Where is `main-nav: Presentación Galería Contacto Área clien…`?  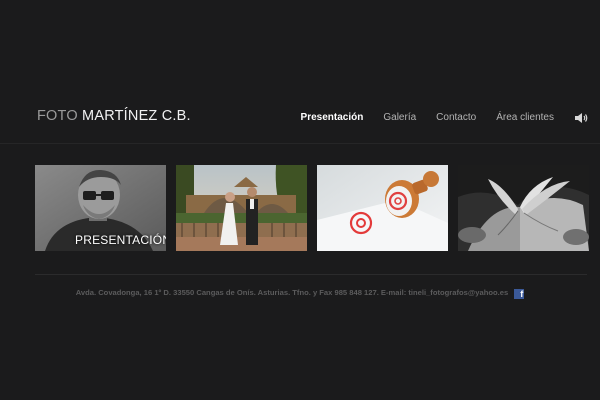
main-nav: Presentación Galería Contacto Área clien… is located at coordinates (444, 117).